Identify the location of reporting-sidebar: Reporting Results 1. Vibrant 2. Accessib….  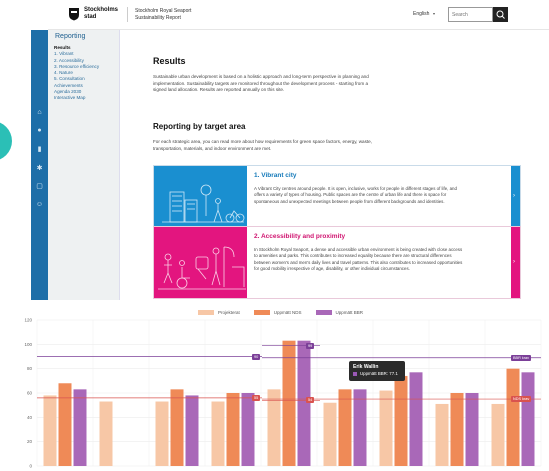
(84, 165).